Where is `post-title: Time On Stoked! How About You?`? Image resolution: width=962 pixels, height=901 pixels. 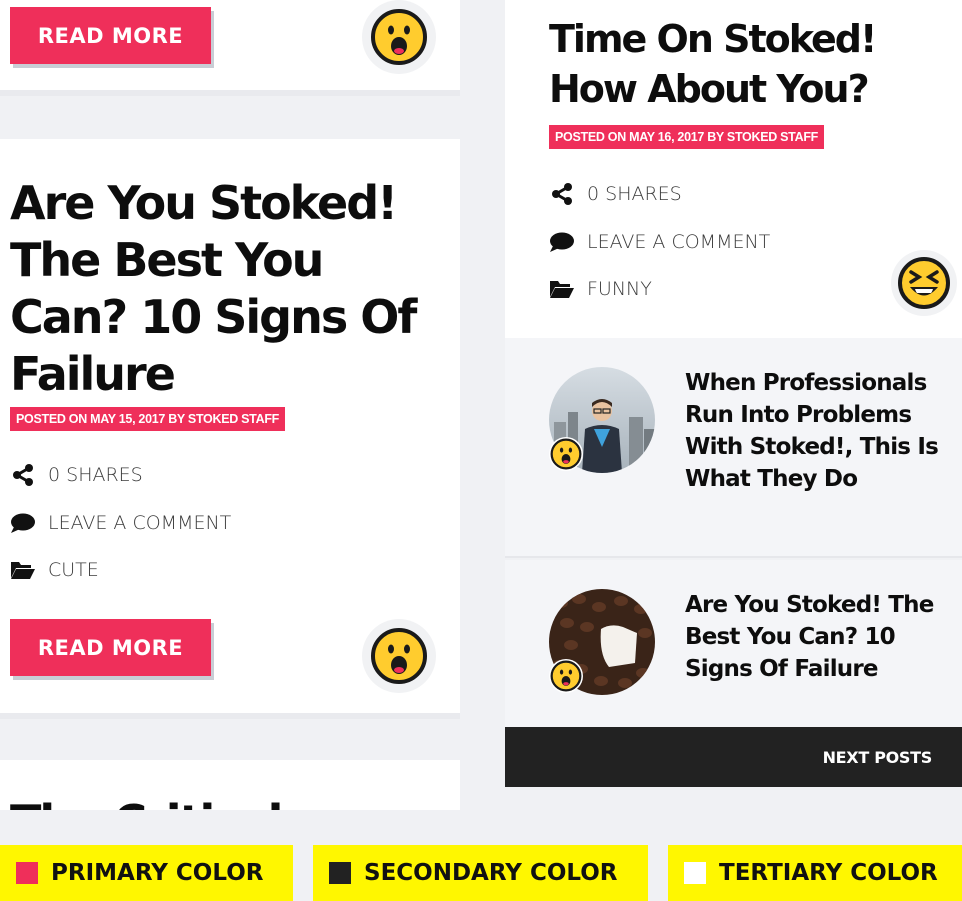 post-title: Time On Stoked! How About You? is located at coordinates (754, 64).